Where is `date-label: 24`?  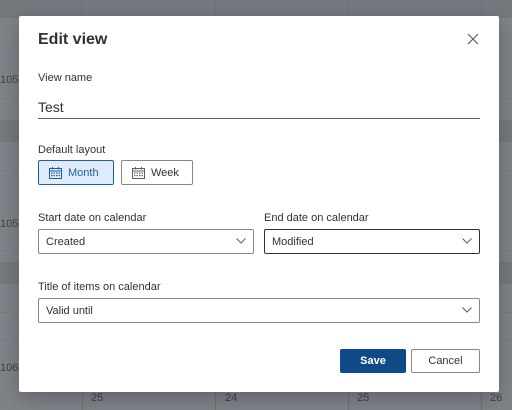 date-label: 24 is located at coordinates (231, 398).